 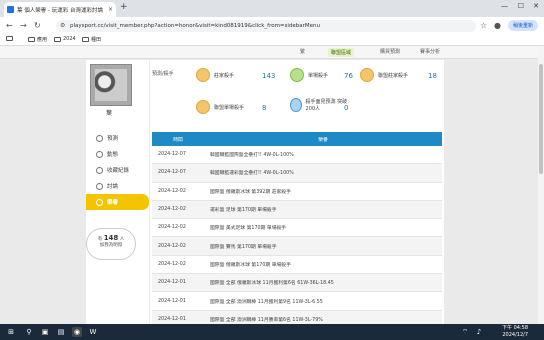 I want to click on profile-icon: ●, so click(x=497, y=25).